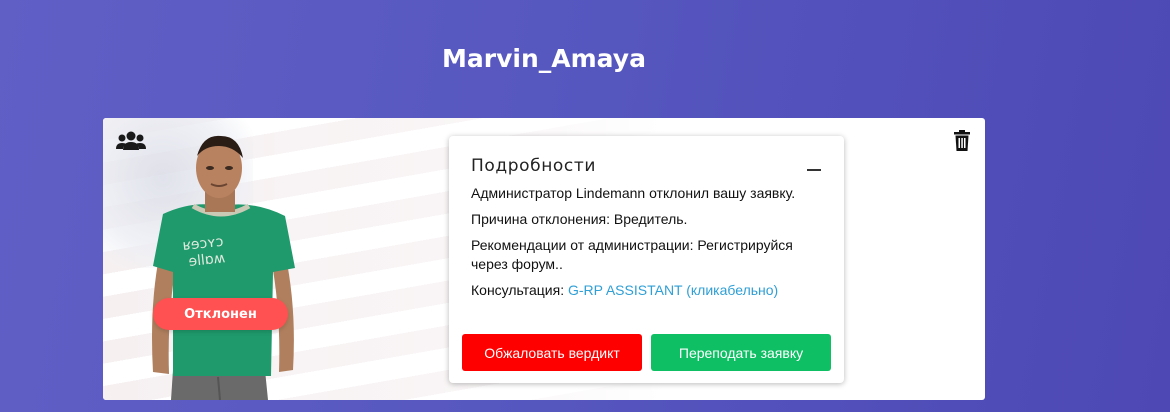  I want to click on character-skin-image: ʁɘɔʏɔ ɘllɒʍ, so click(223, 267).